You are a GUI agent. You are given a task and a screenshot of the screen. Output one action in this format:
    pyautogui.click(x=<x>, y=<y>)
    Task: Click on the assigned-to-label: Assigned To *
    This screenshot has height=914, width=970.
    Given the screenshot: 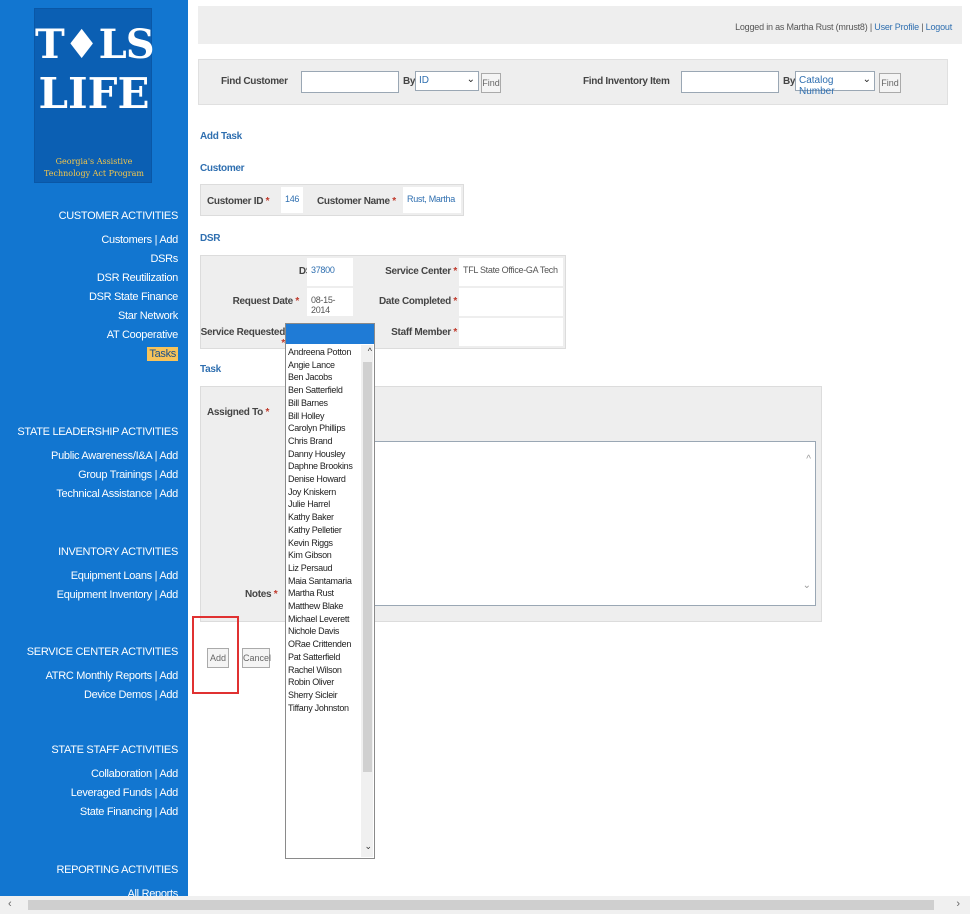 What is the action you would take?
    pyautogui.click(x=238, y=412)
    